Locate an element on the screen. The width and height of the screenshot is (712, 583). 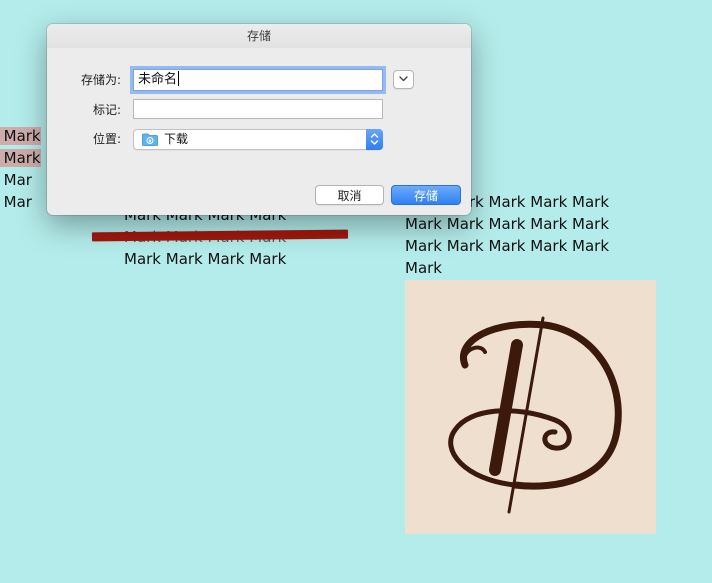
tags-input is located at coordinates (258, 109).